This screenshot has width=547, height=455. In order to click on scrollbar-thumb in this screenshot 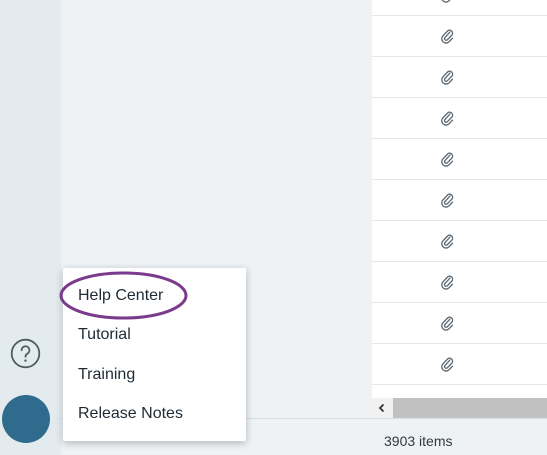, I will do `click(470, 408)`.